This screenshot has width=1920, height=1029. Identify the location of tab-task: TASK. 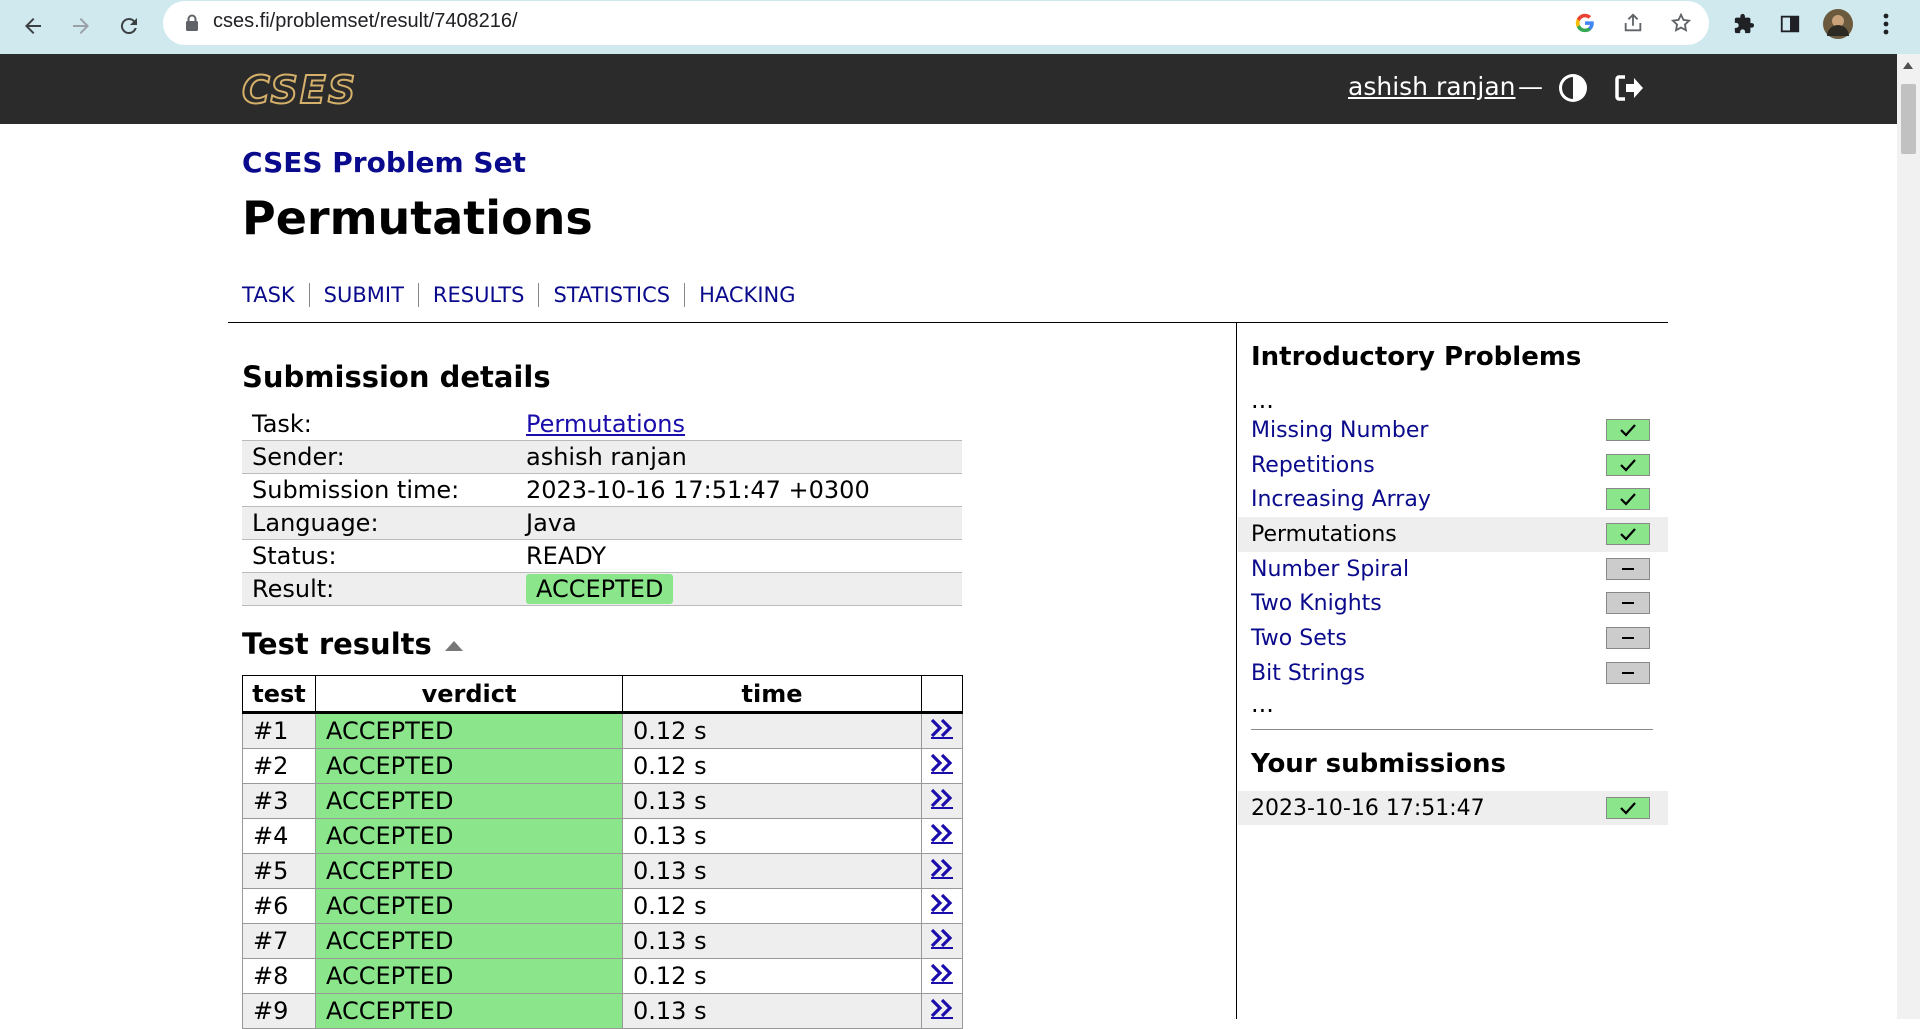
(275, 295).